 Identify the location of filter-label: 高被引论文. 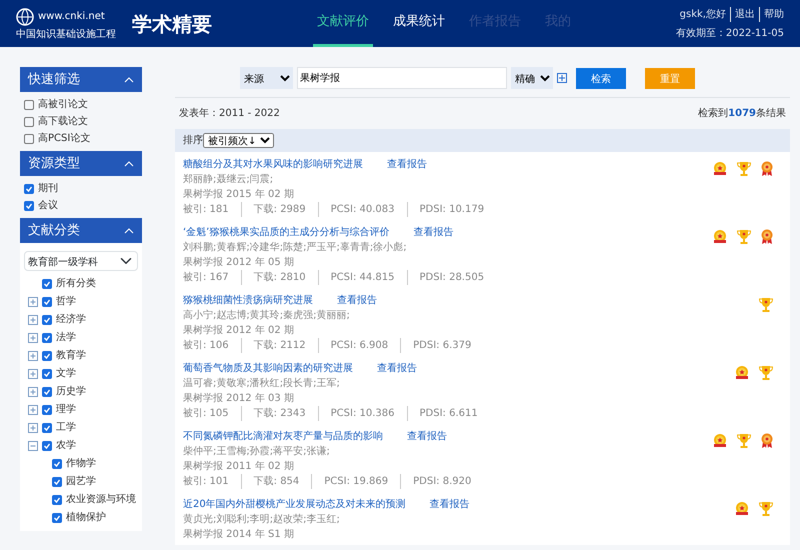
(63, 104).